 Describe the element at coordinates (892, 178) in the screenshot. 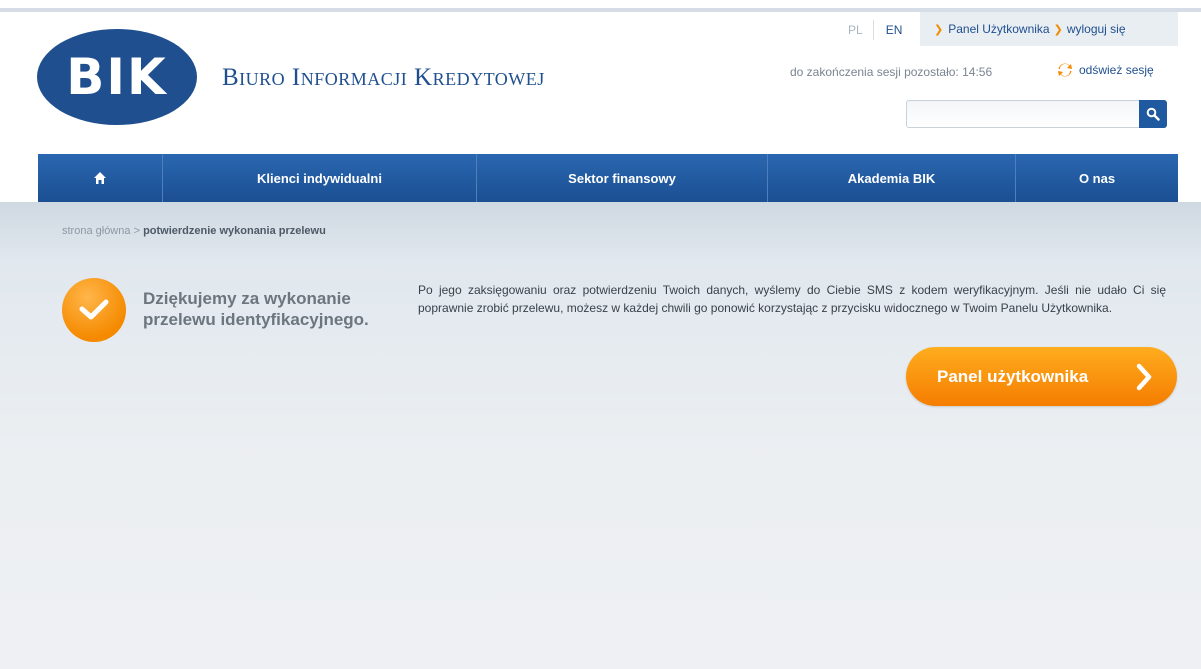

I see `nav-akademia-bik: Akademia BIK` at that location.